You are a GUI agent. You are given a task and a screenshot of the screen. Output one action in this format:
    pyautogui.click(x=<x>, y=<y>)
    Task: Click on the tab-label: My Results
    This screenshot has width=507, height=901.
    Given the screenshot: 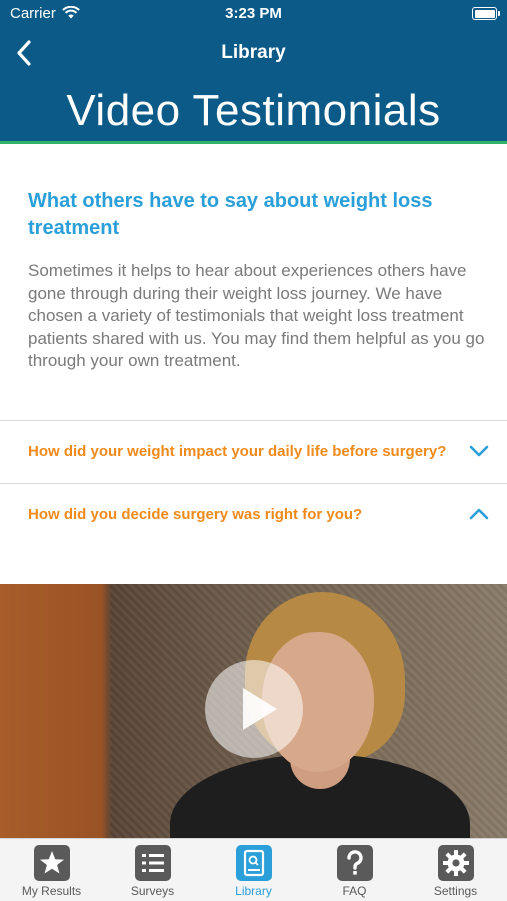 What is the action you would take?
    pyautogui.click(x=51, y=891)
    